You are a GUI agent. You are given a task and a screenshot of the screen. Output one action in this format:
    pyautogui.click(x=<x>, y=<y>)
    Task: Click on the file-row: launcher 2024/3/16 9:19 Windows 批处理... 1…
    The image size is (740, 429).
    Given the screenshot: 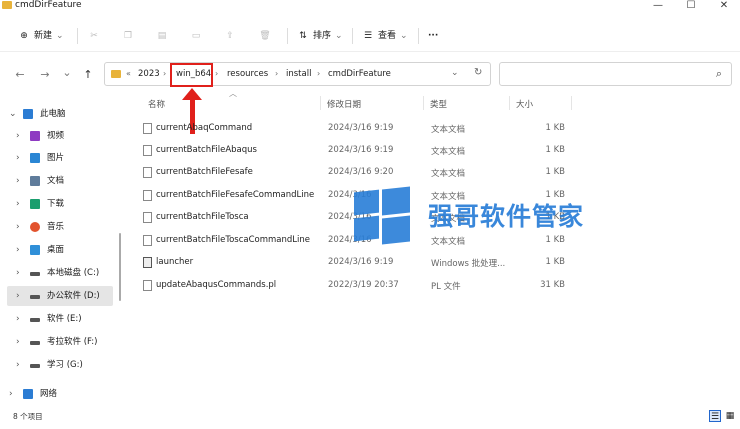 What is the action you would take?
    pyautogui.click(x=360, y=264)
    